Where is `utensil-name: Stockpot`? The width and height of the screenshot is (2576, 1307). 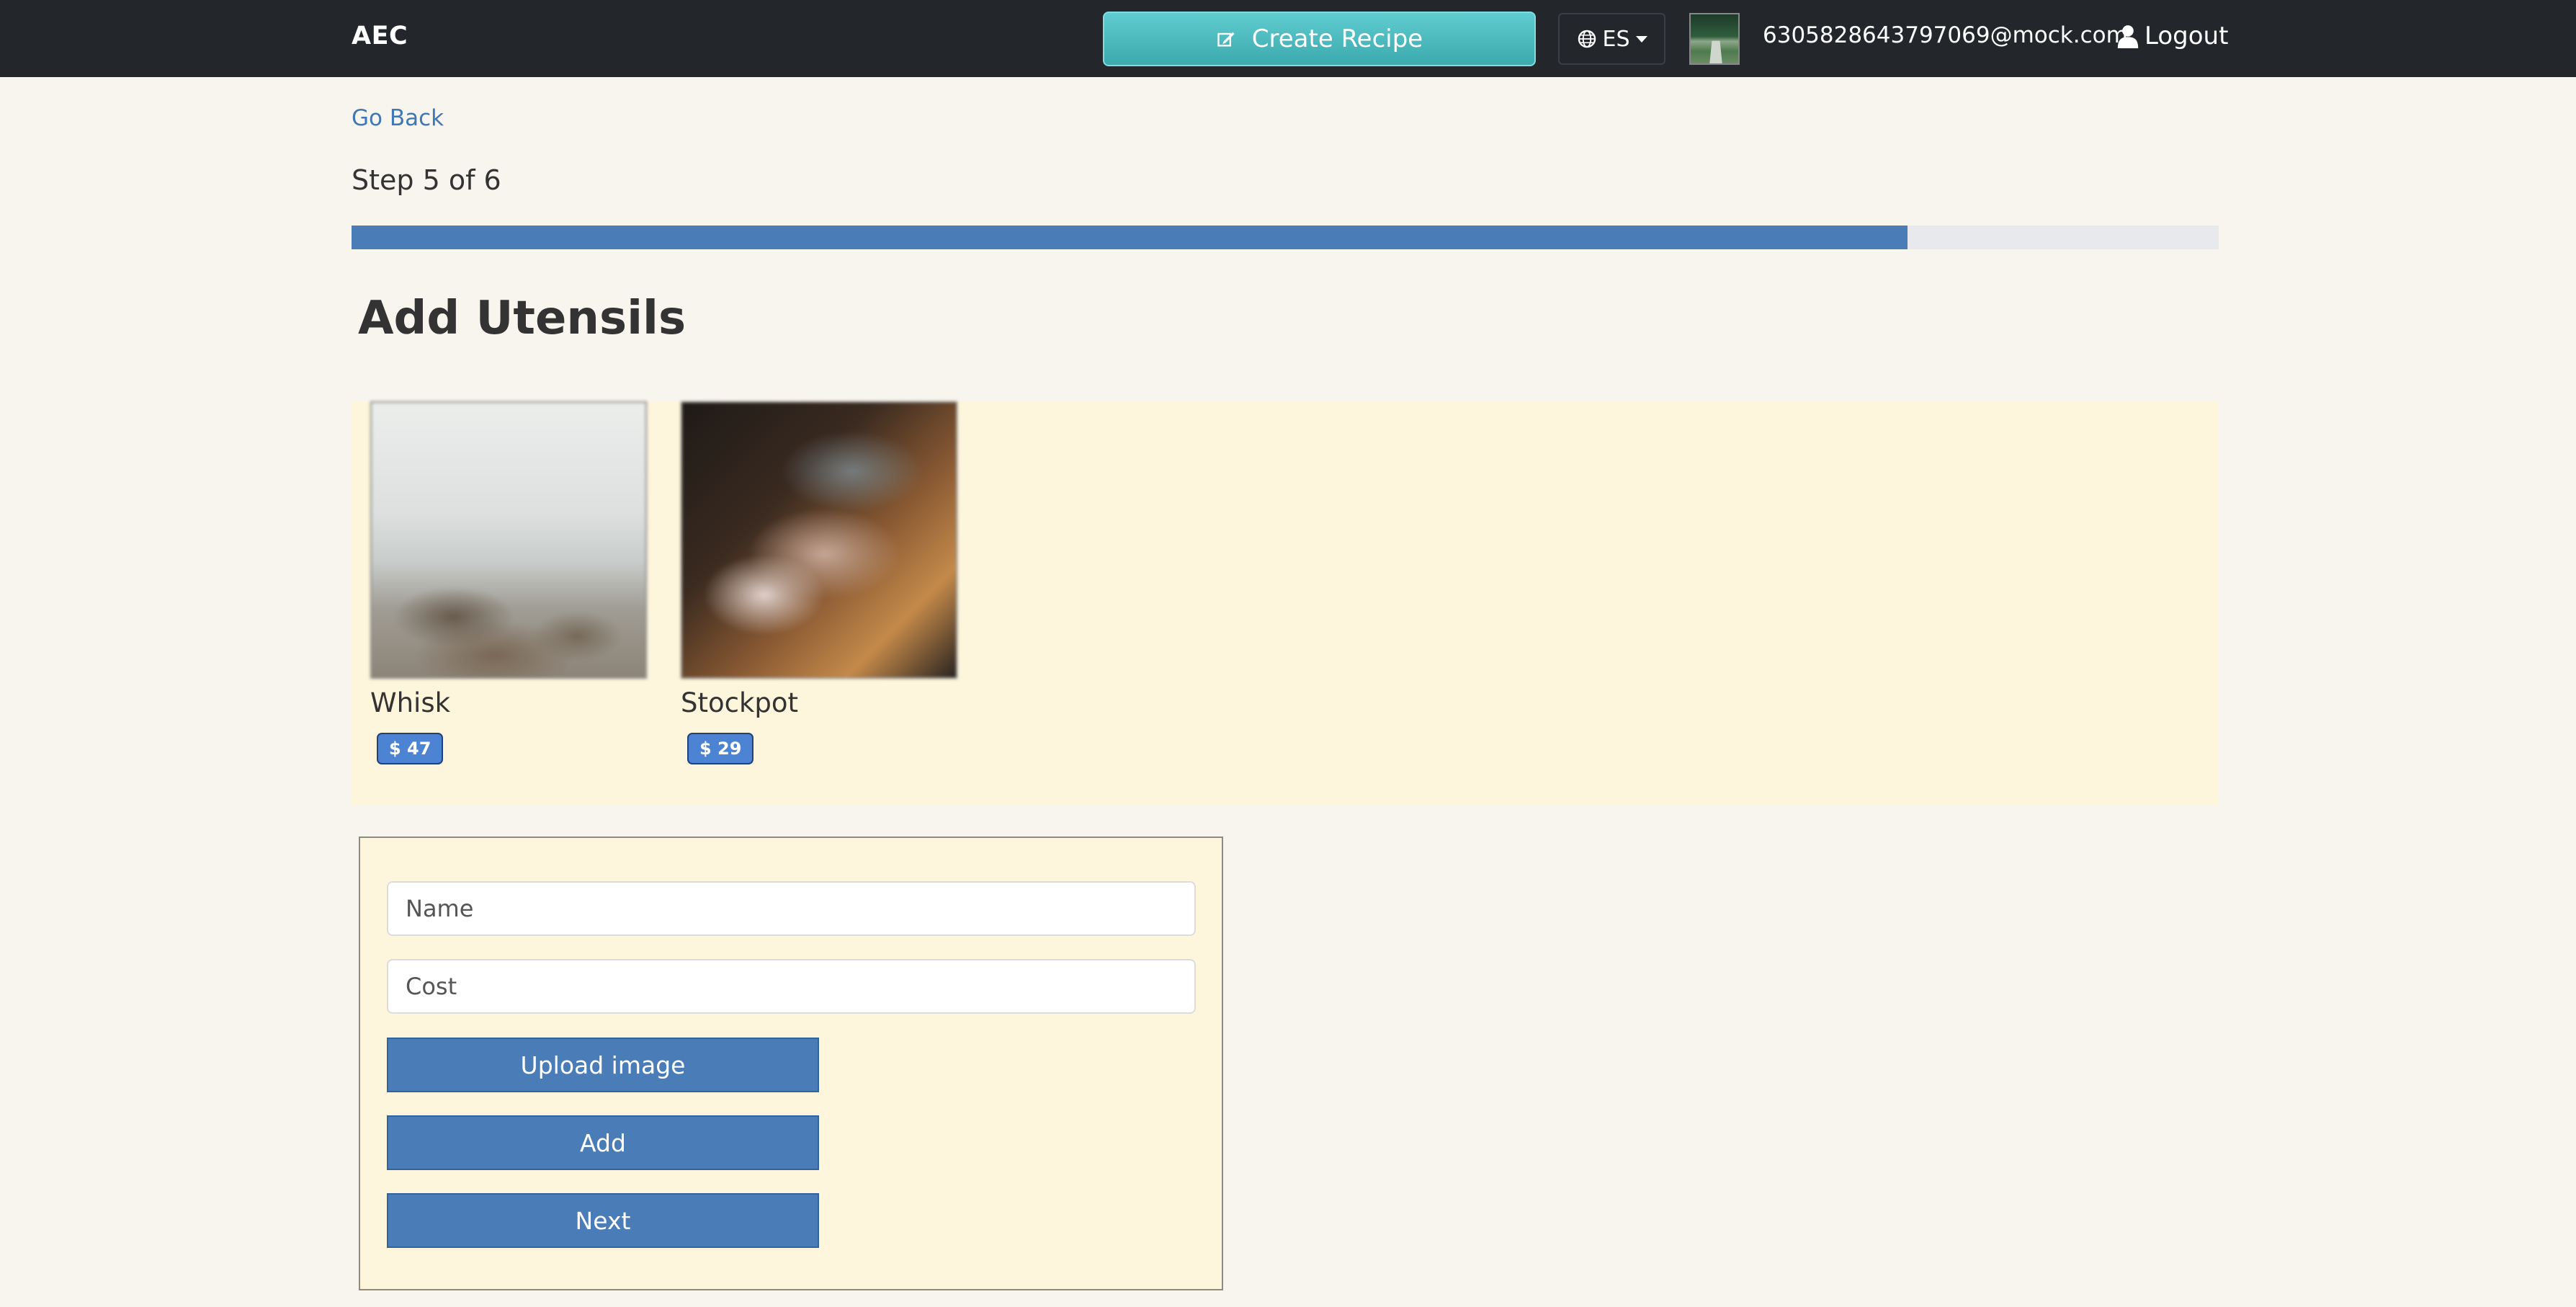
utensil-name: Stockpot is located at coordinates (740, 702).